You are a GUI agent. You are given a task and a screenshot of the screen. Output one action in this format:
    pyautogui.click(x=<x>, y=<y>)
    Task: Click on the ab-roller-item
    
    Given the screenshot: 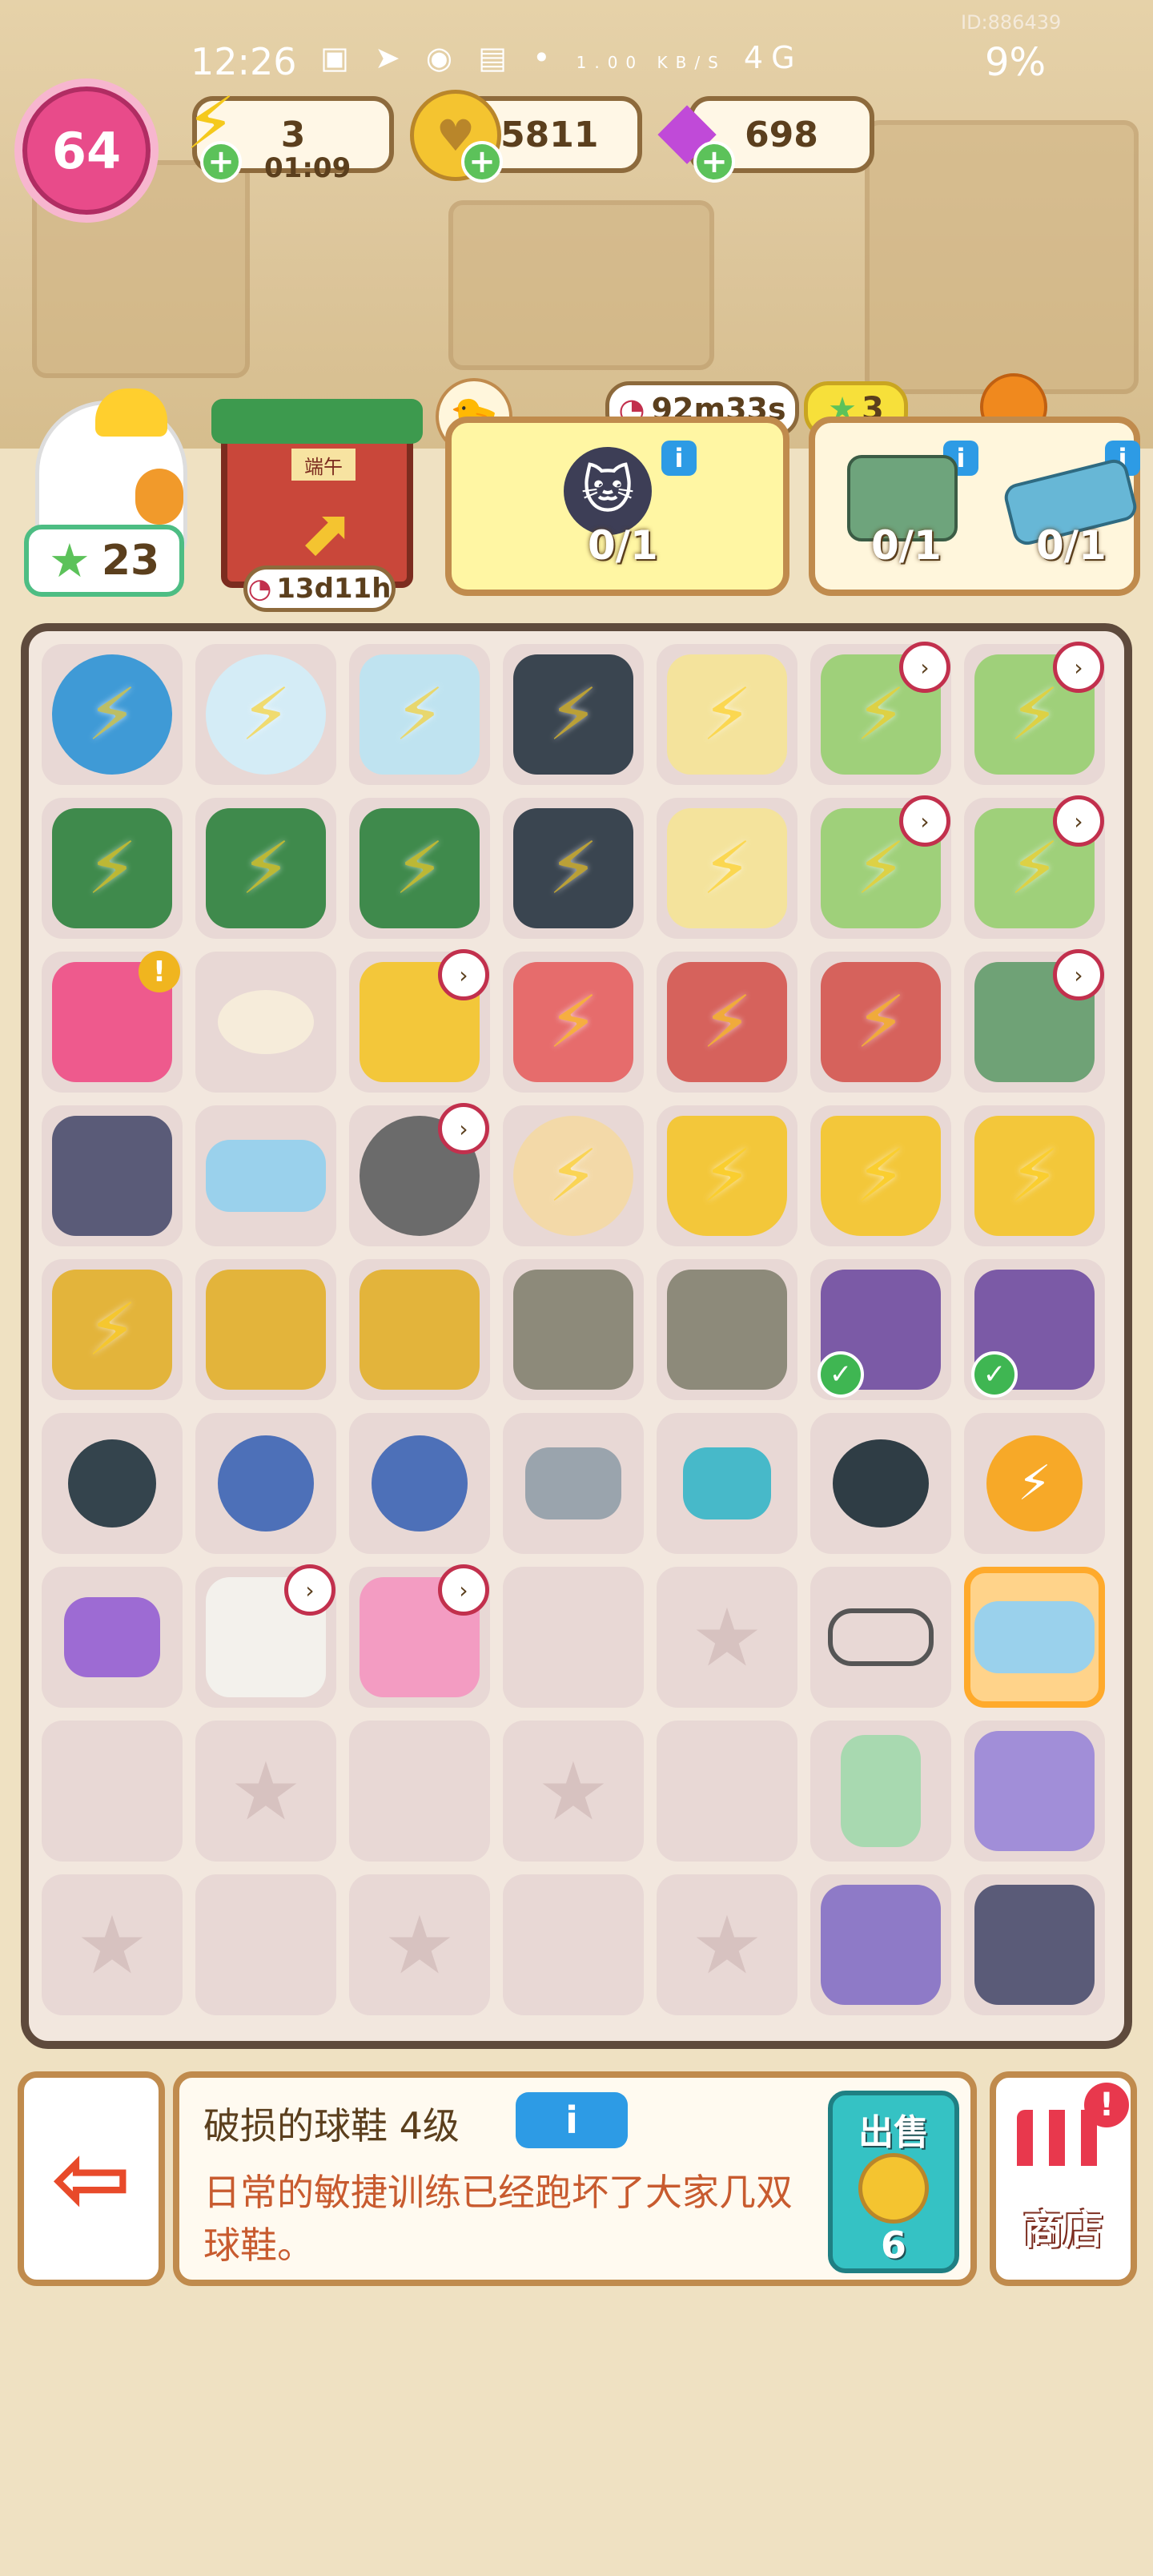 What is the action you would take?
    pyautogui.click(x=112, y=1483)
    